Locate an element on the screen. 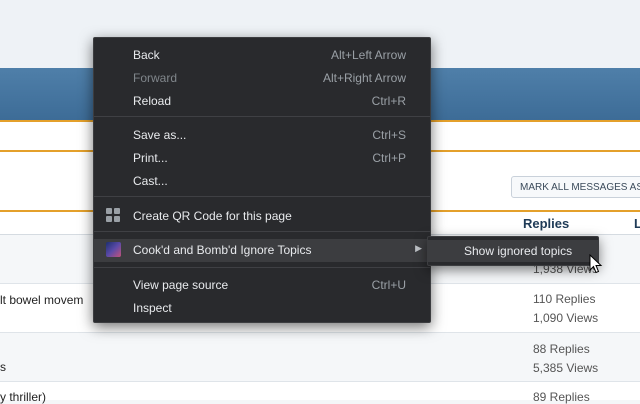  menu-item-label: Inspect is located at coordinates (152, 308).